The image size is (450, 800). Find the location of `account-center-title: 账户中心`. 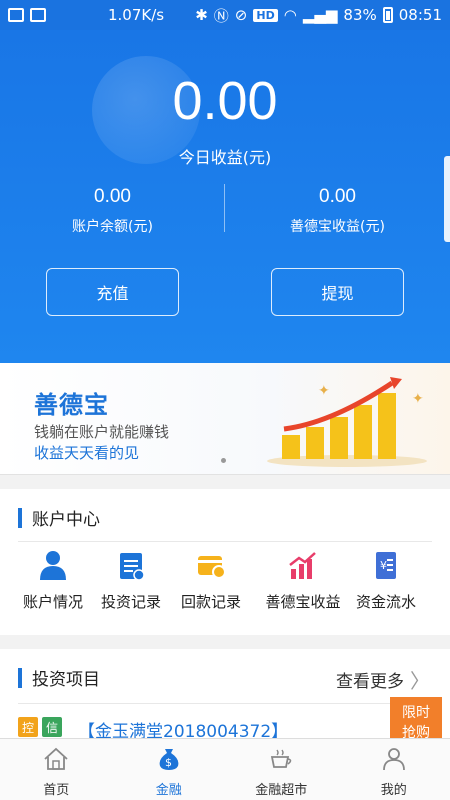

account-center-title: 账户中心 is located at coordinates (59, 517).